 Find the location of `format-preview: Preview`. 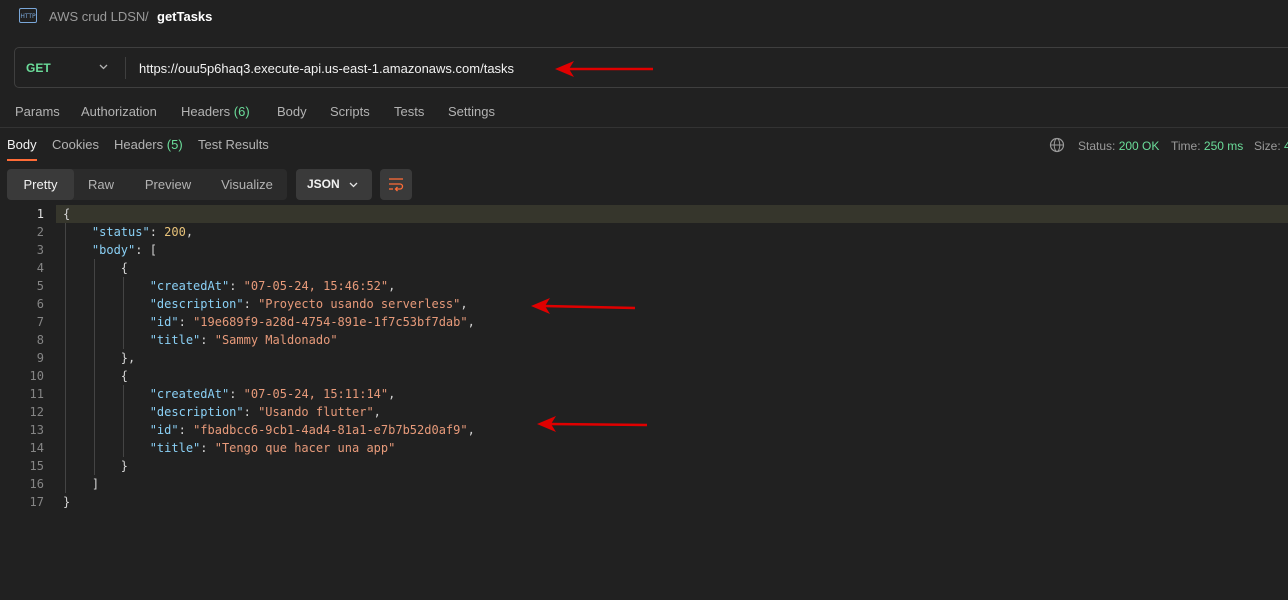

format-preview: Preview is located at coordinates (168, 184).